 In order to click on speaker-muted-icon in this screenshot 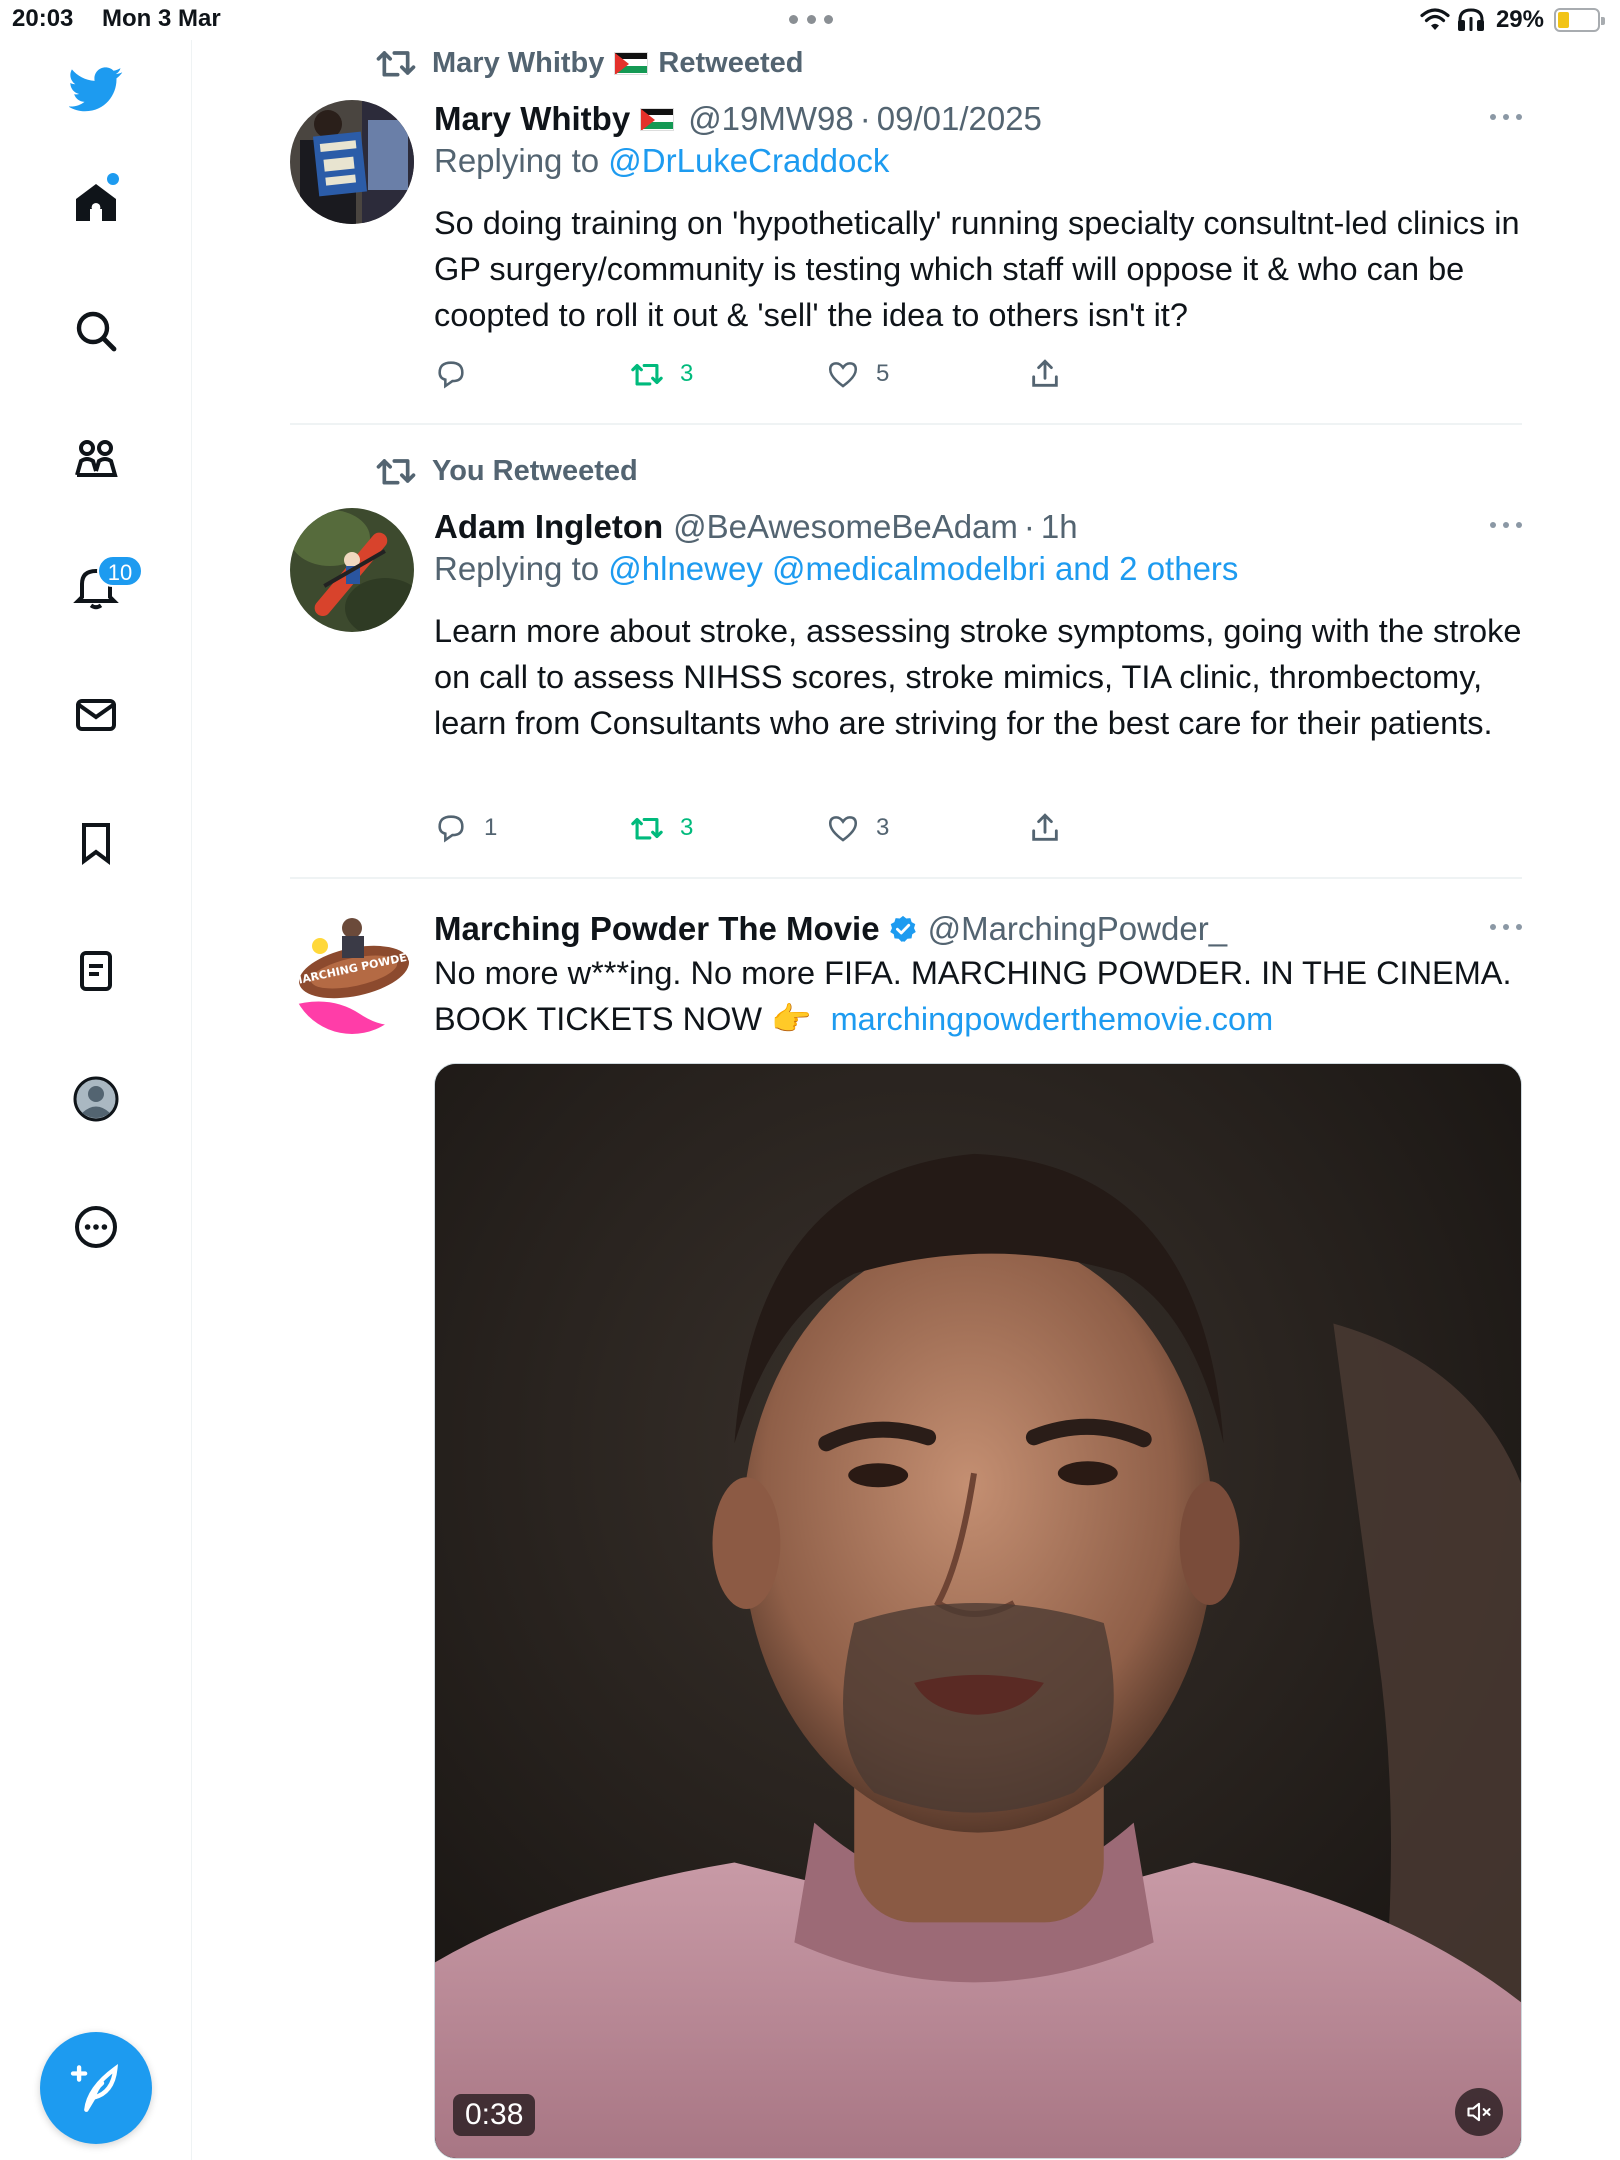, I will do `click(1479, 2112)`.